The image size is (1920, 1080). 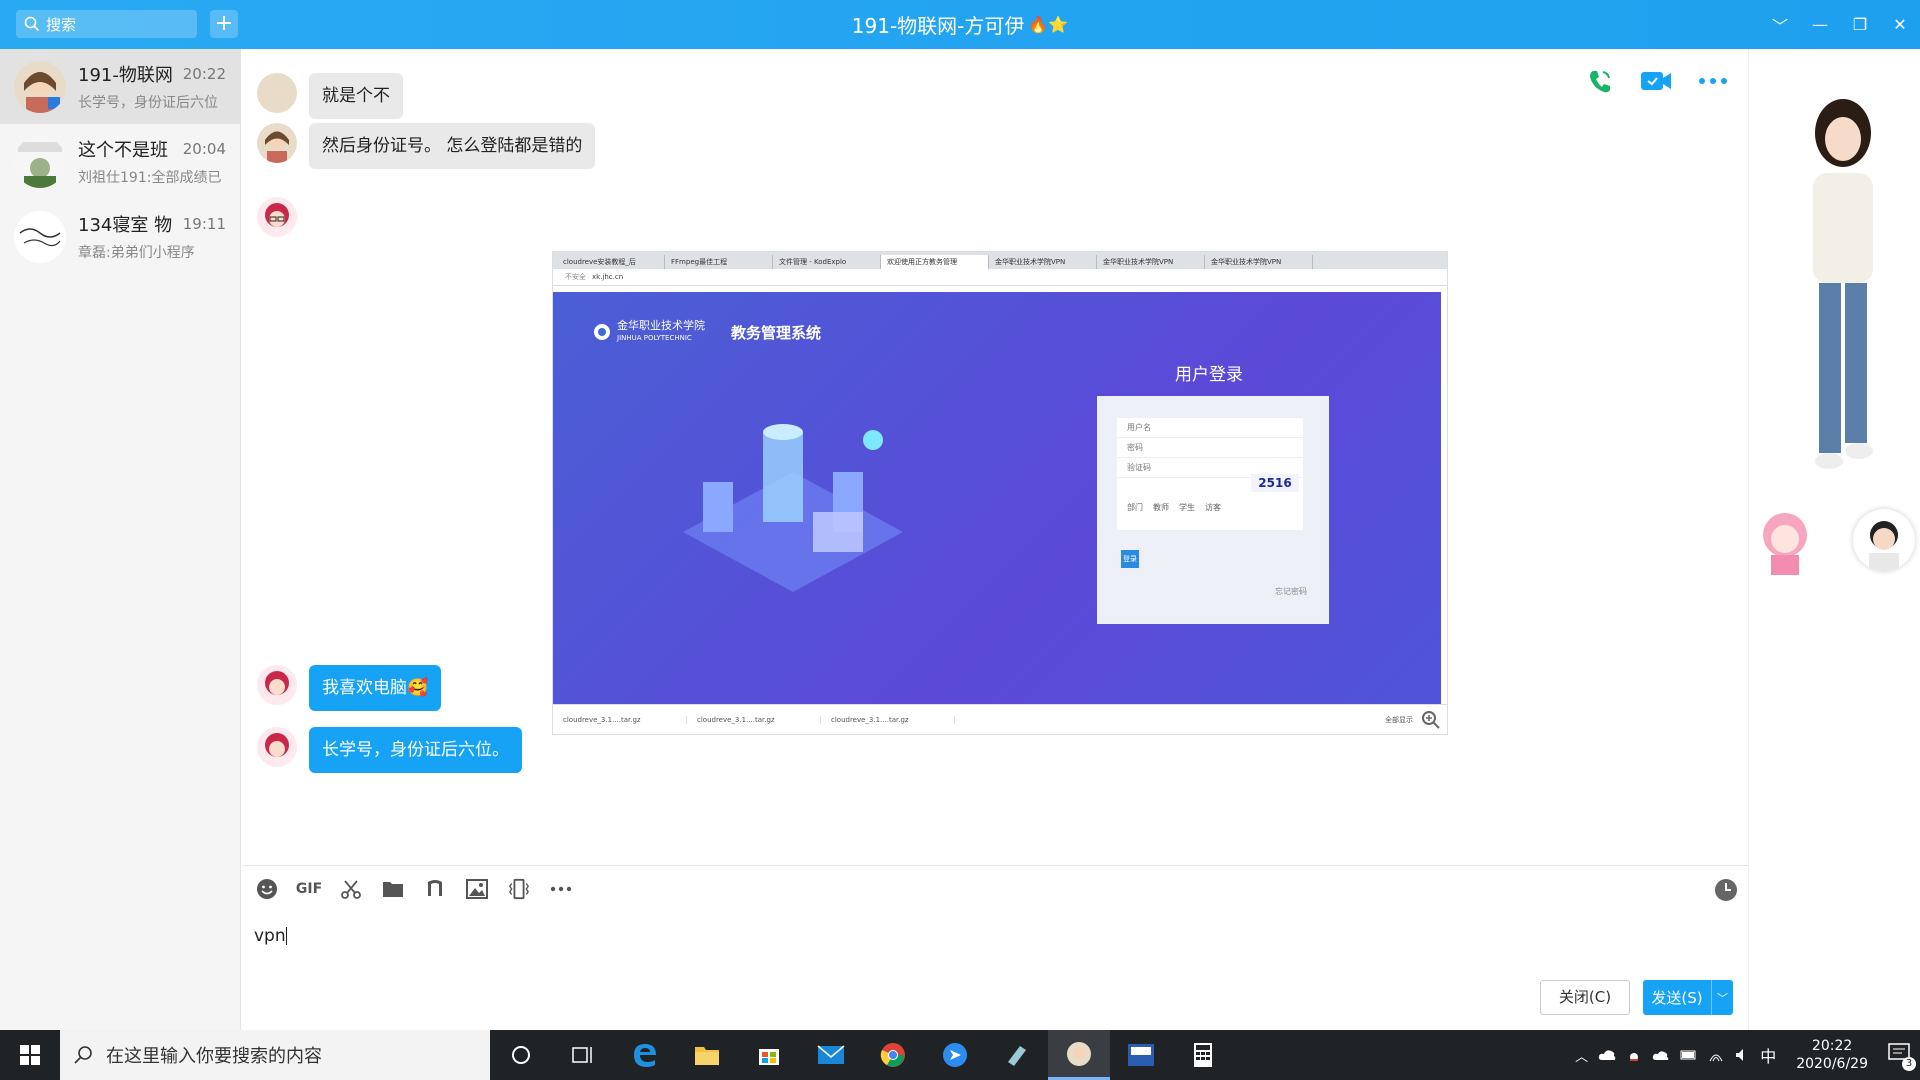 What do you see at coordinates (831, 1055) in the screenshot?
I see `mail-icon` at bounding box center [831, 1055].